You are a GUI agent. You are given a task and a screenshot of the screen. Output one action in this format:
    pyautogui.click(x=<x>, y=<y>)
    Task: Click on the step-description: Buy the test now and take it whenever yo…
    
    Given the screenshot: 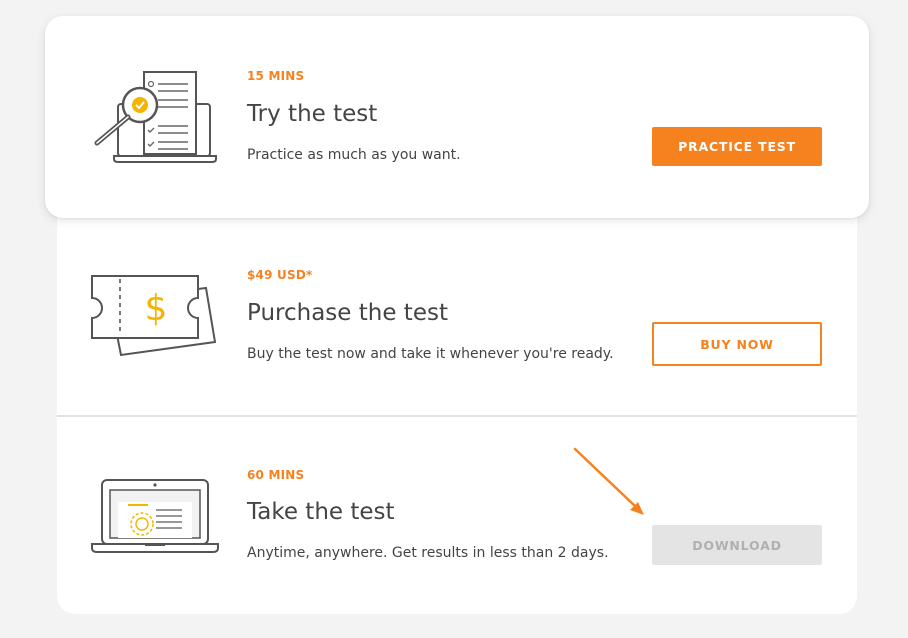 What is the action you would take?
    pyautogui.click(x=430, y=354)
    